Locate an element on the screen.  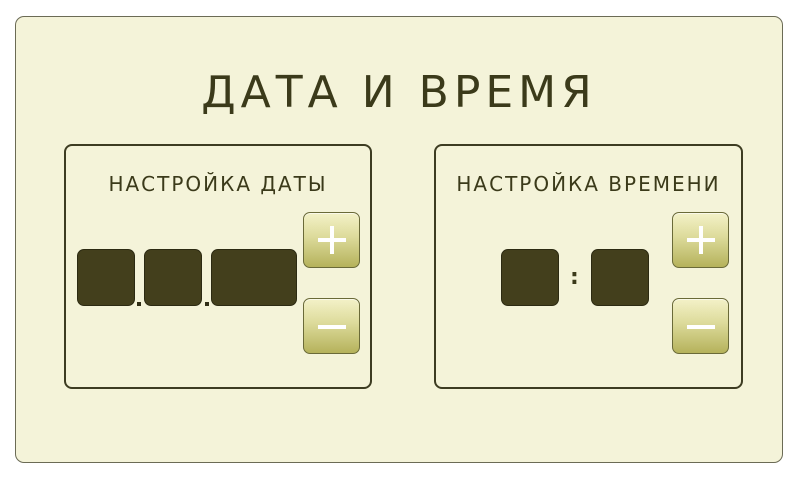
time-decrement-button is located at coordinates (700, 326).